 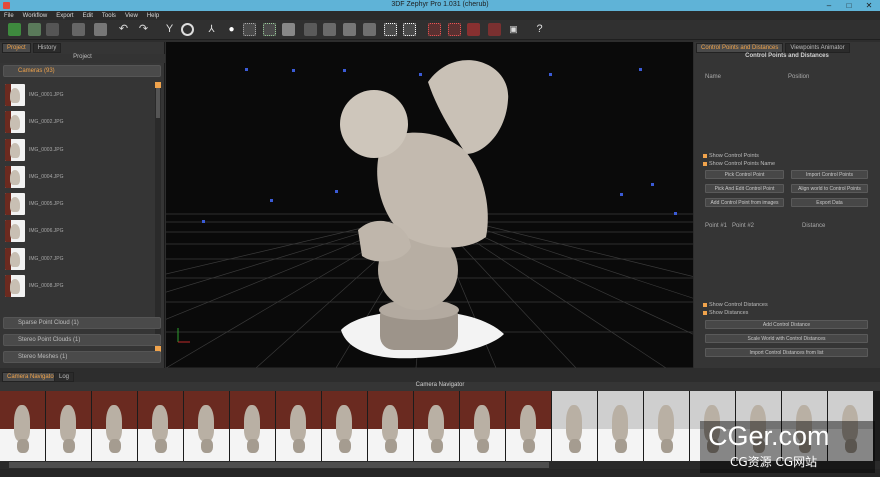 What do you see at coordinates (249, 29) in the screenshot?
I see `point-cloud-icon` at bounding box center [249, 29].